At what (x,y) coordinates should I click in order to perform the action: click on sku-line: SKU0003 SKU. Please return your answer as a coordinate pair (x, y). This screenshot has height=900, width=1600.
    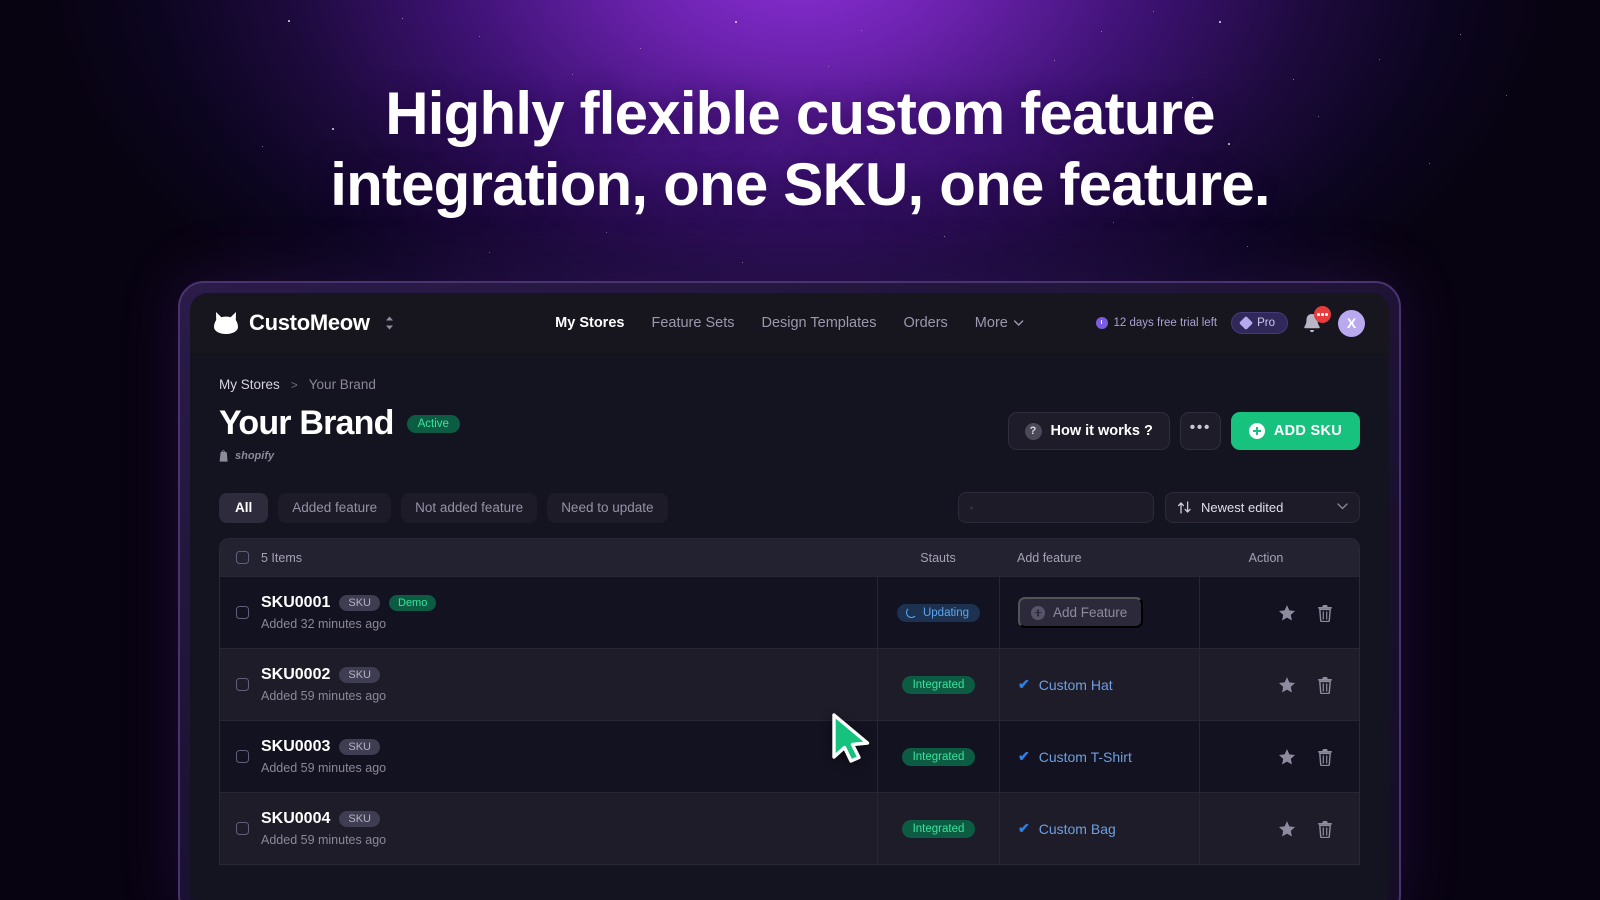
    Looking at the image, I should click on (323, 747).